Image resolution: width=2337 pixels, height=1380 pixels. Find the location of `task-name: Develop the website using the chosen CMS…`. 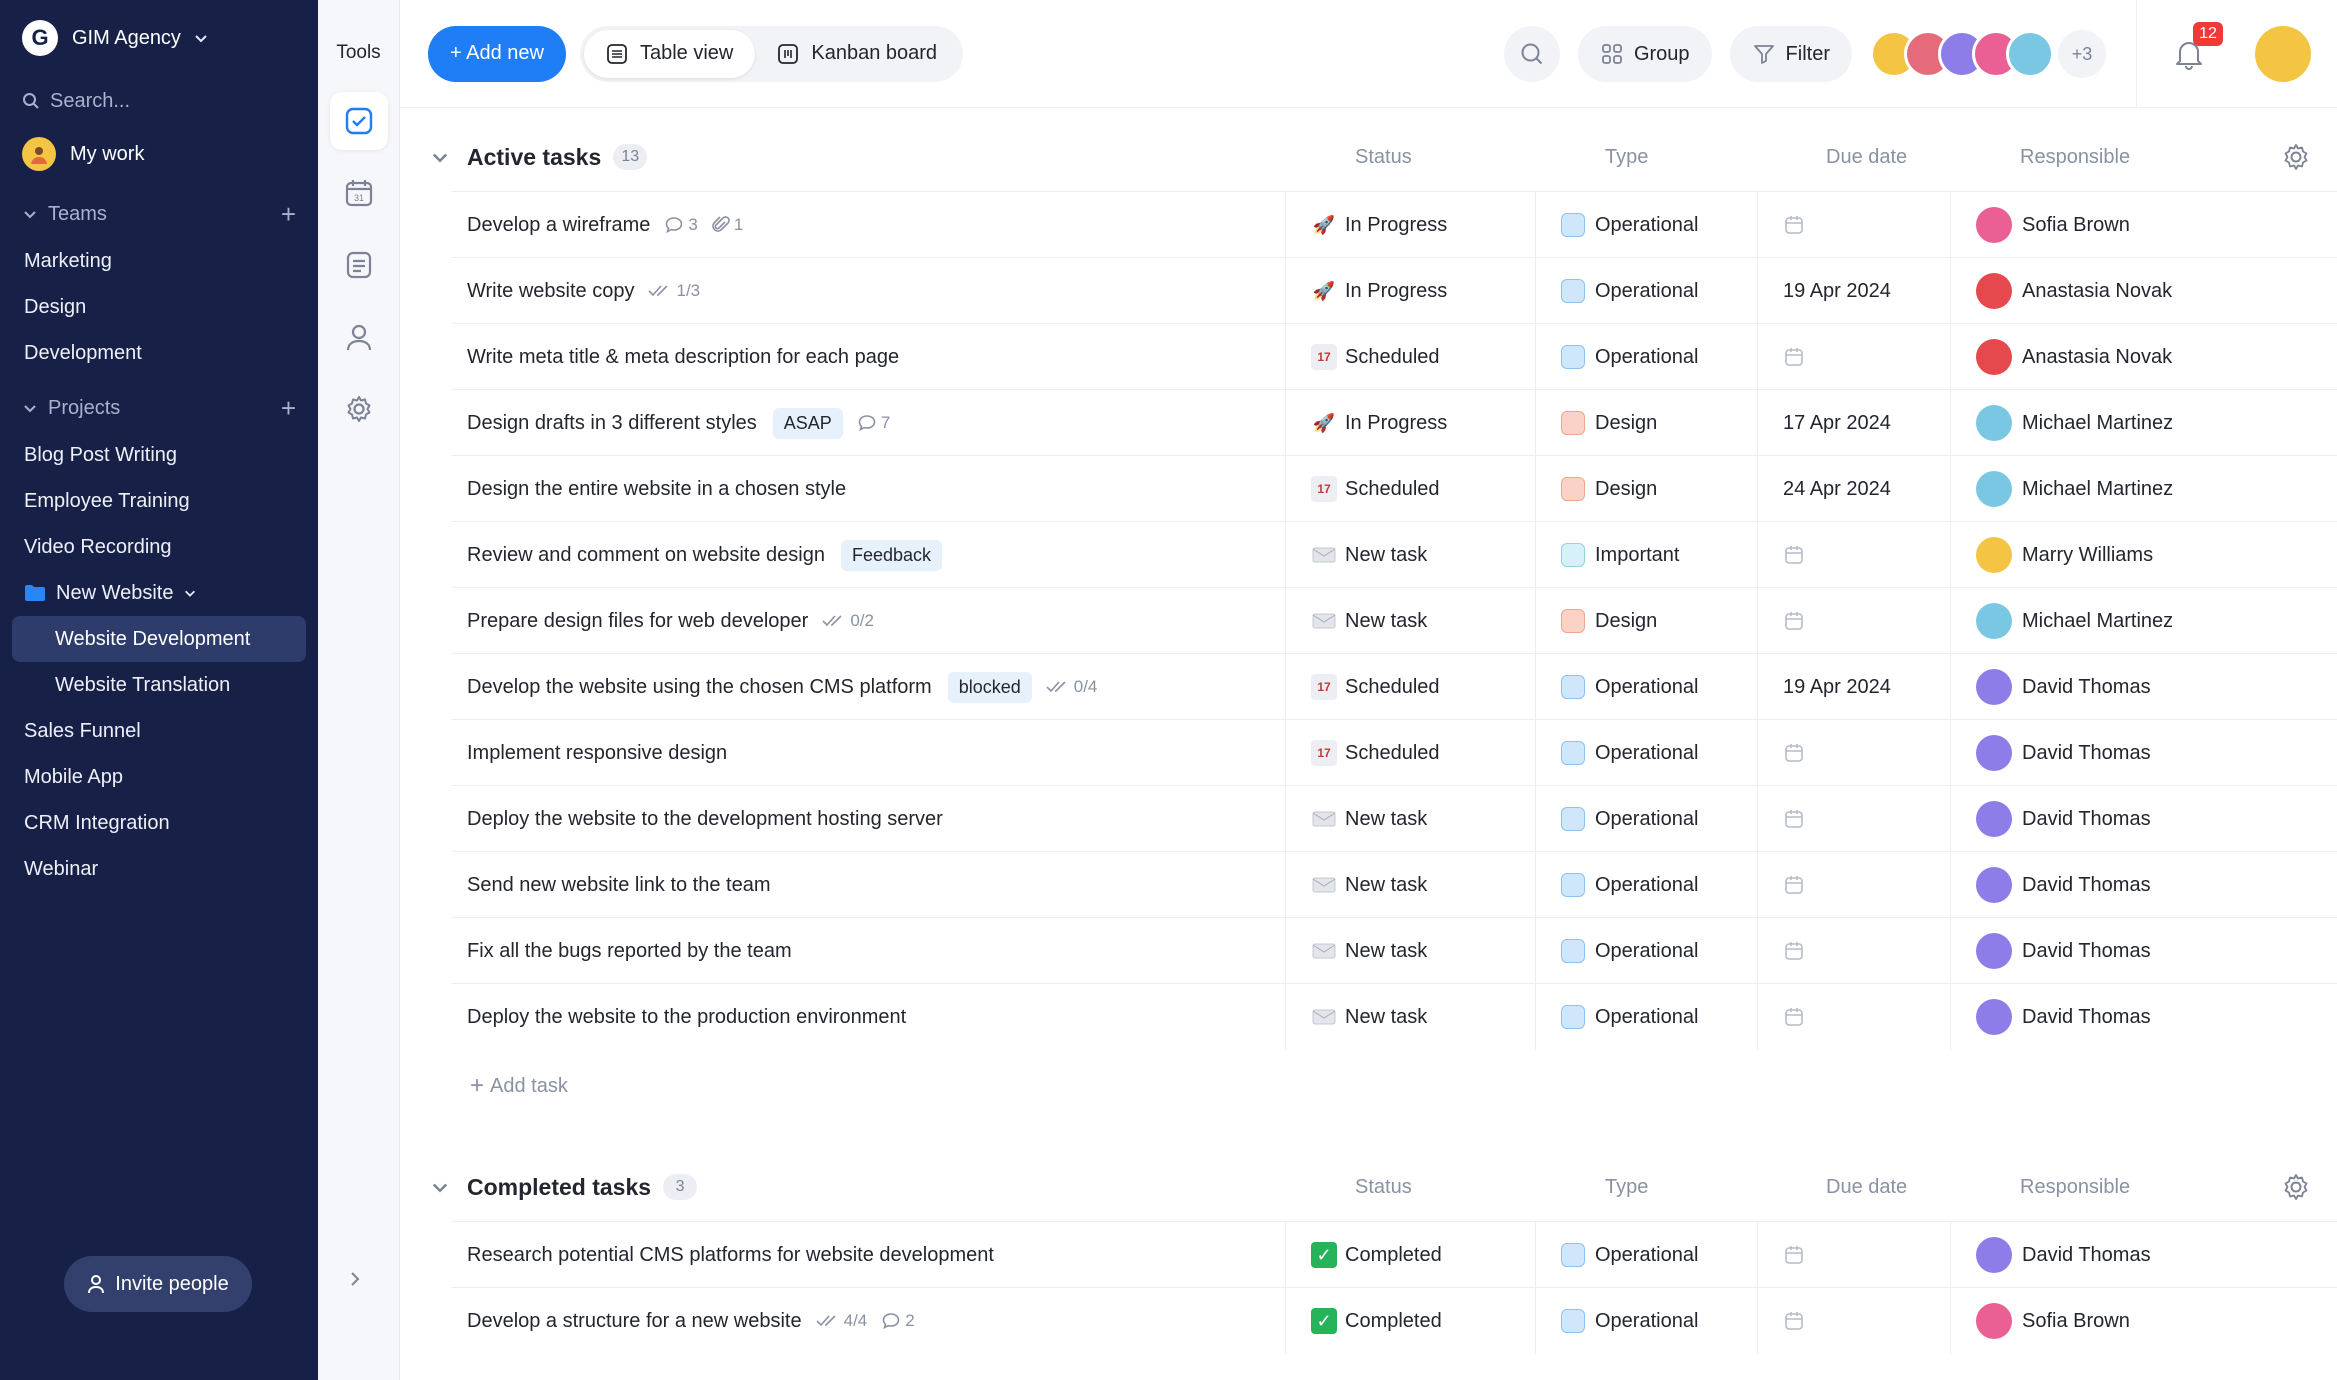

task-name: Develop the website using the chosen CMS… is located at coordinates (699, 687).